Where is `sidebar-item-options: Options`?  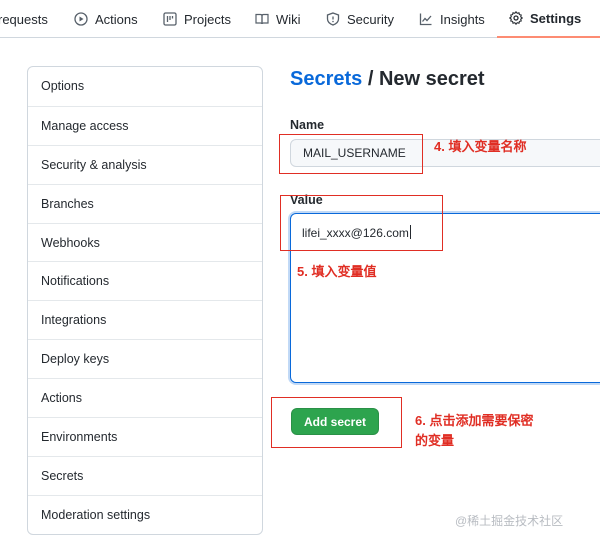
sidebar-item-options: Options is located at coordinates (145, 86).